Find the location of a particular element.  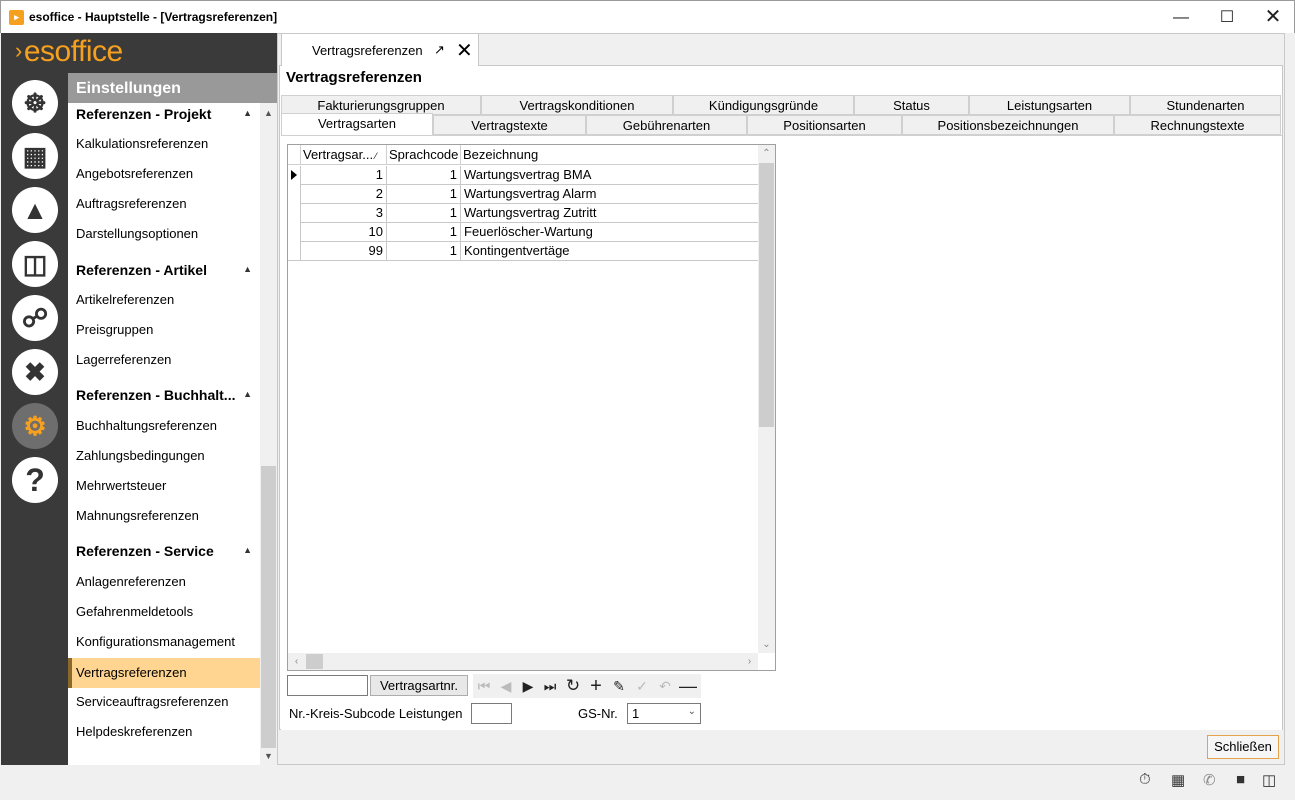

help-icon: ? is located at coordinates (35, 480).